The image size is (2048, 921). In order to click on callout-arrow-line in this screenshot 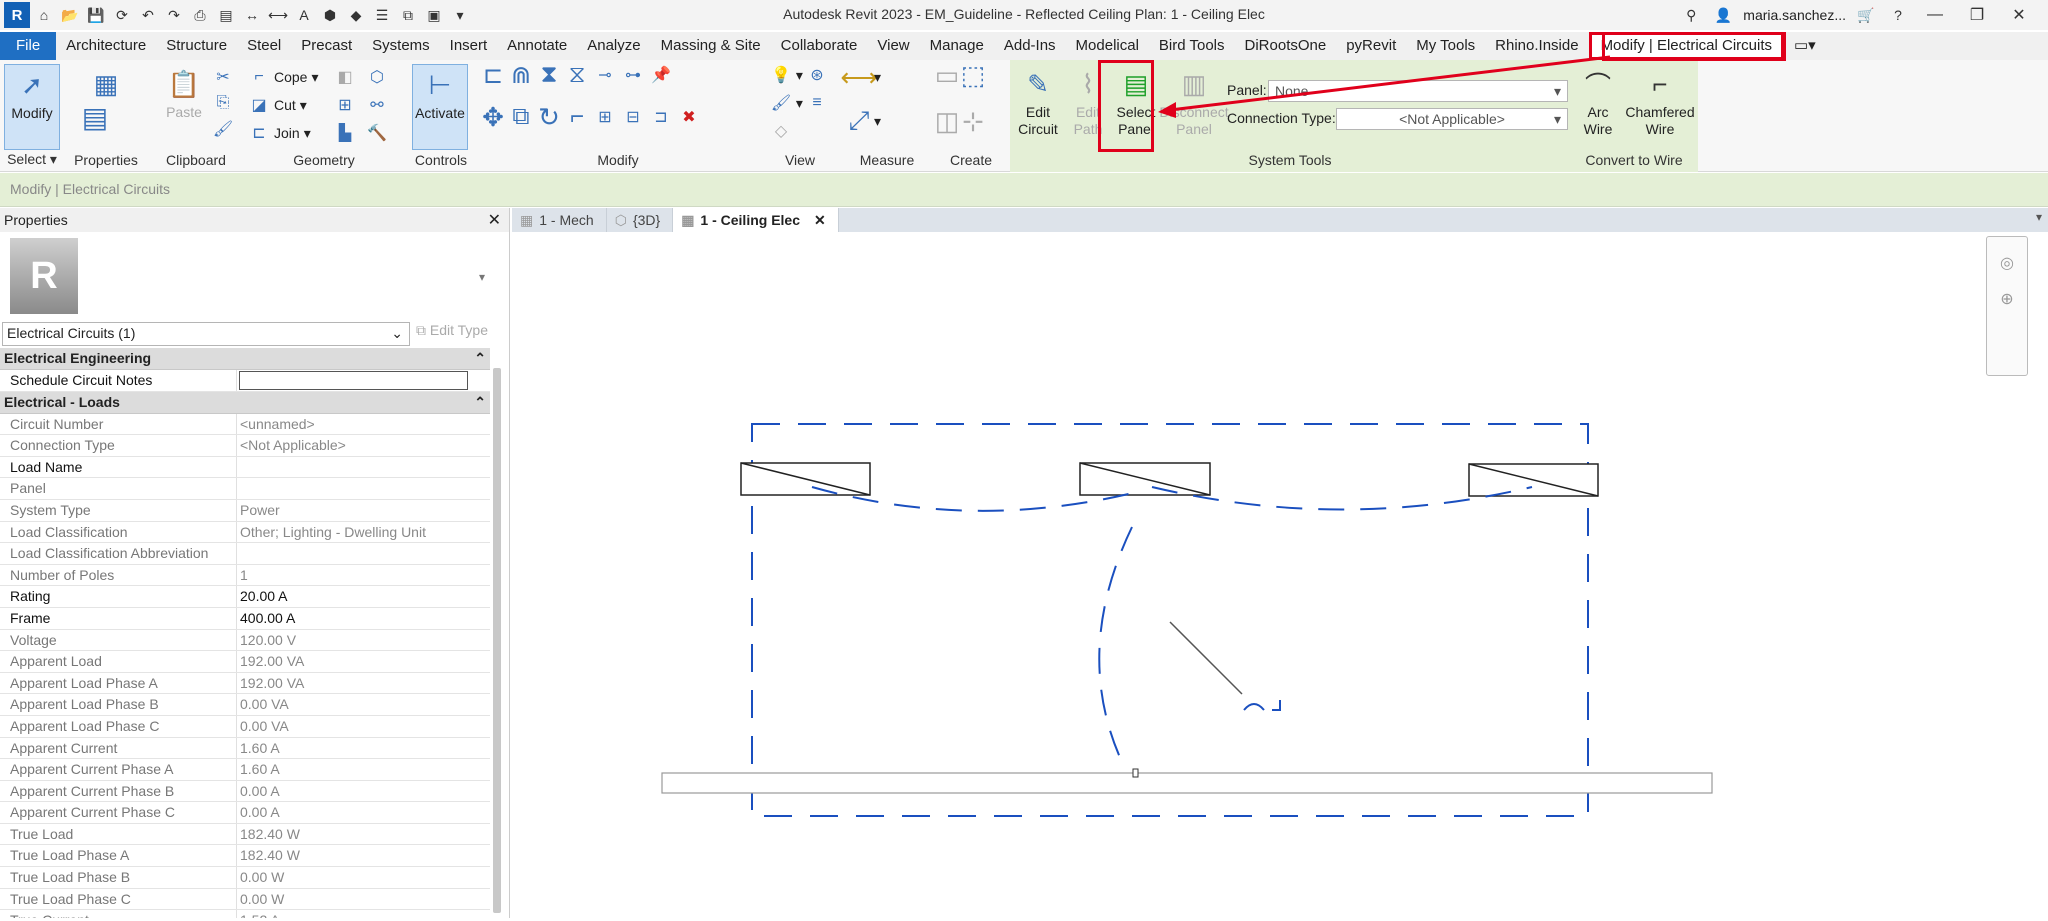, I will do `click(1390, 83)`.